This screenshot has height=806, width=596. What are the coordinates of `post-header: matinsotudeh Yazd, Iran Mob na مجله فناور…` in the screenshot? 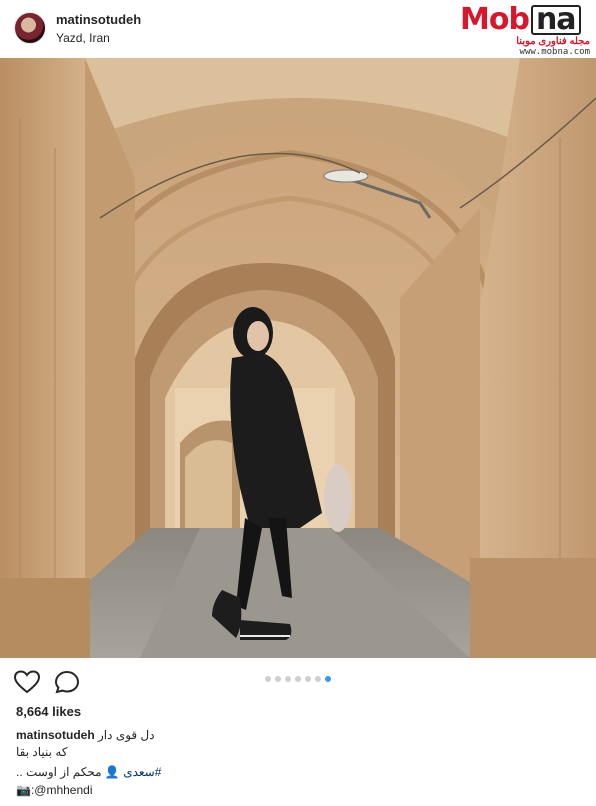 It's located at (298, 29).